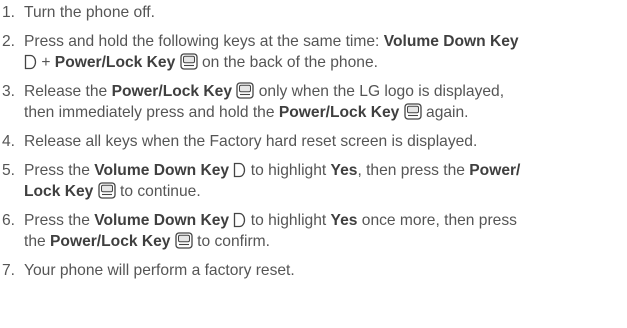 This screenshot has width=627, height=328. I want to click on step-number: 7., so click(9, 270).